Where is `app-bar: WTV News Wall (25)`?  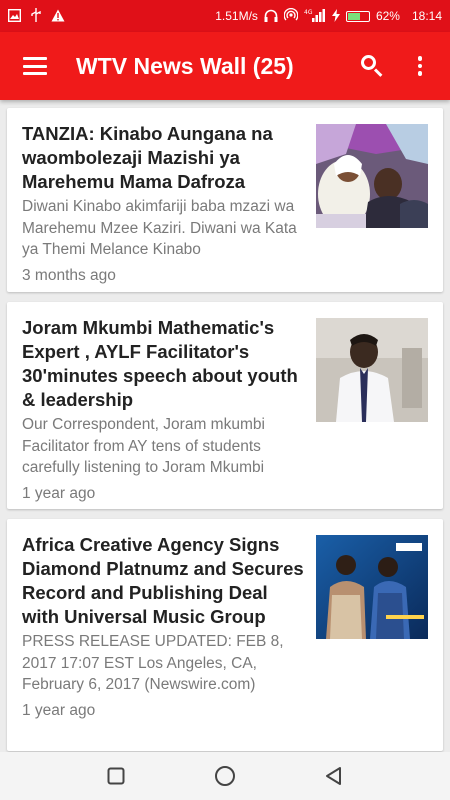 app-bar: WTV News Wall (25) is located at coordinates (225, 66).